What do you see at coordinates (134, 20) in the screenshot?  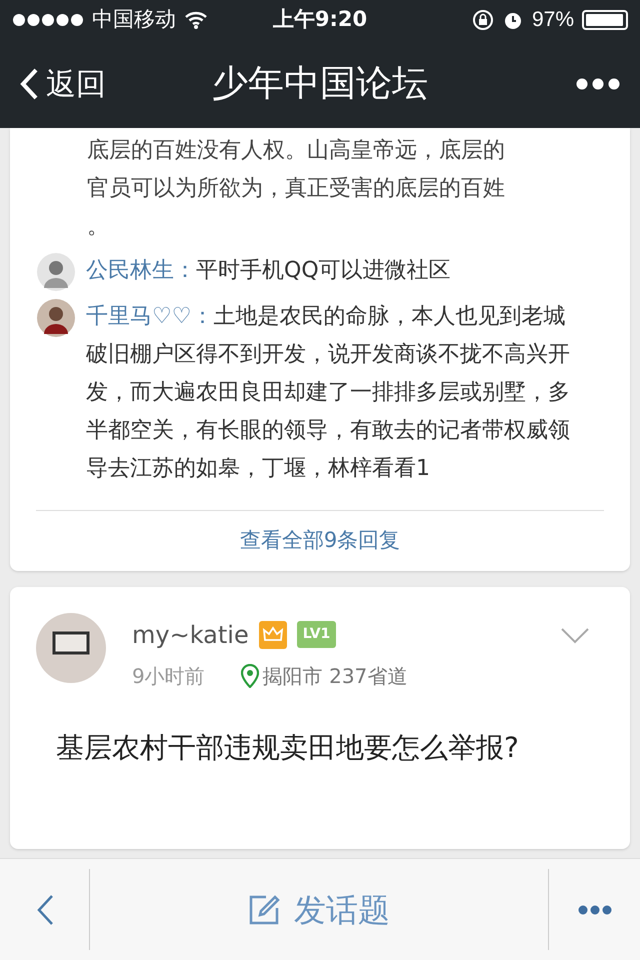 I see `carrier-name: 中国移动` at bounding box center [134, 20].